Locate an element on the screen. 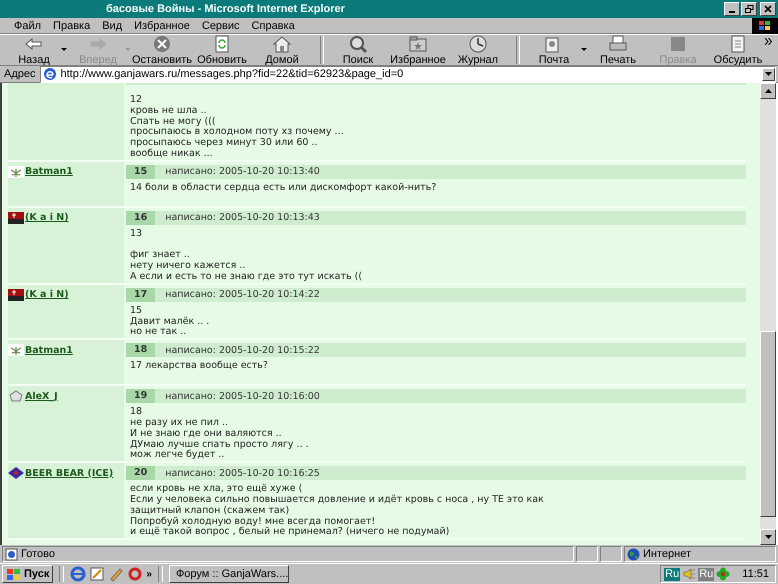  post-number: 17 is located at coordinates (141, 295).